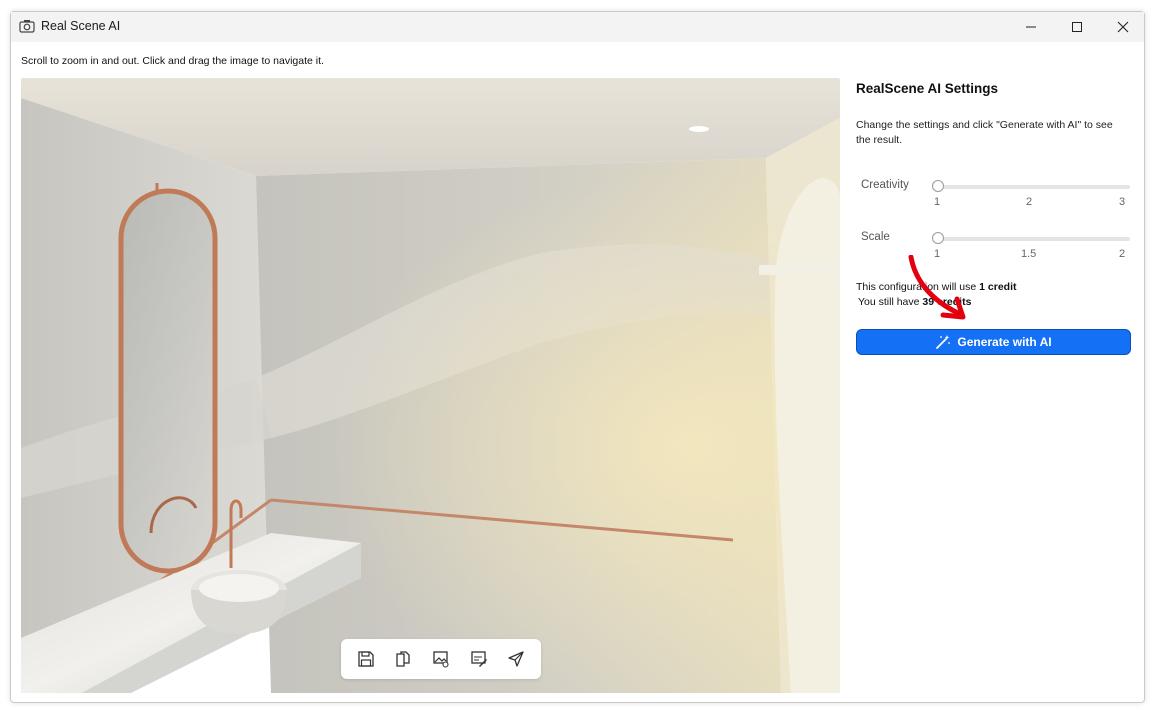 The image size is (1154, 718). I want to click on title-bar: Real Scene AI, so click(577, 27).